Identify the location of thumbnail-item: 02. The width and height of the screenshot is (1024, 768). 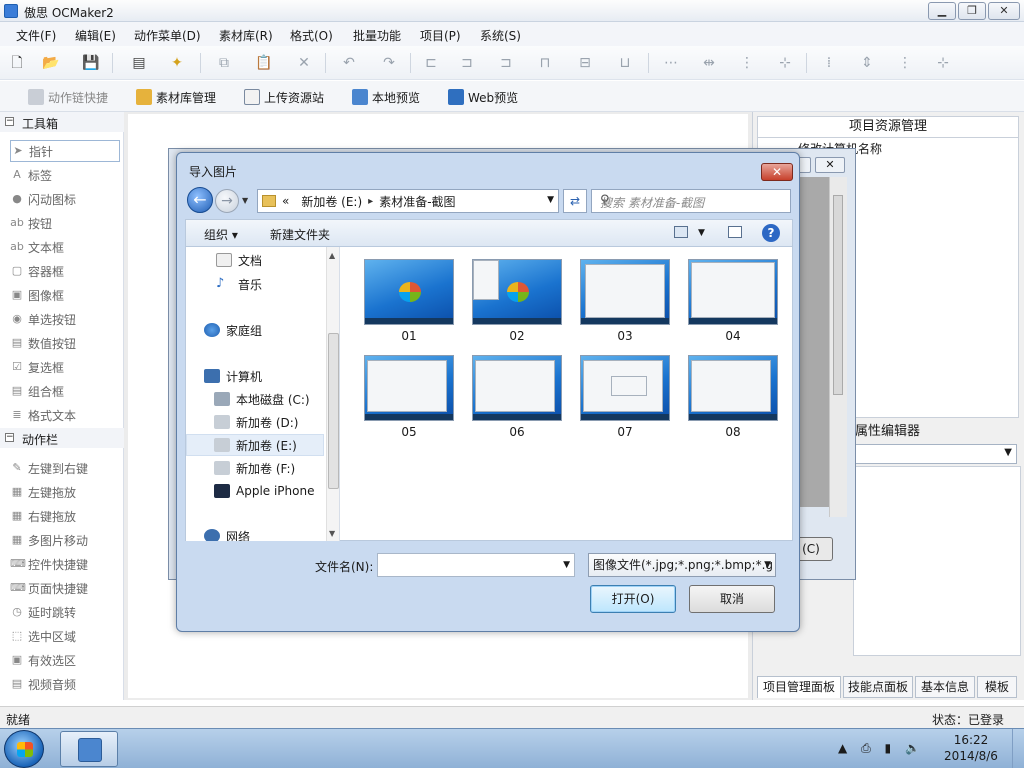
(518, 304).